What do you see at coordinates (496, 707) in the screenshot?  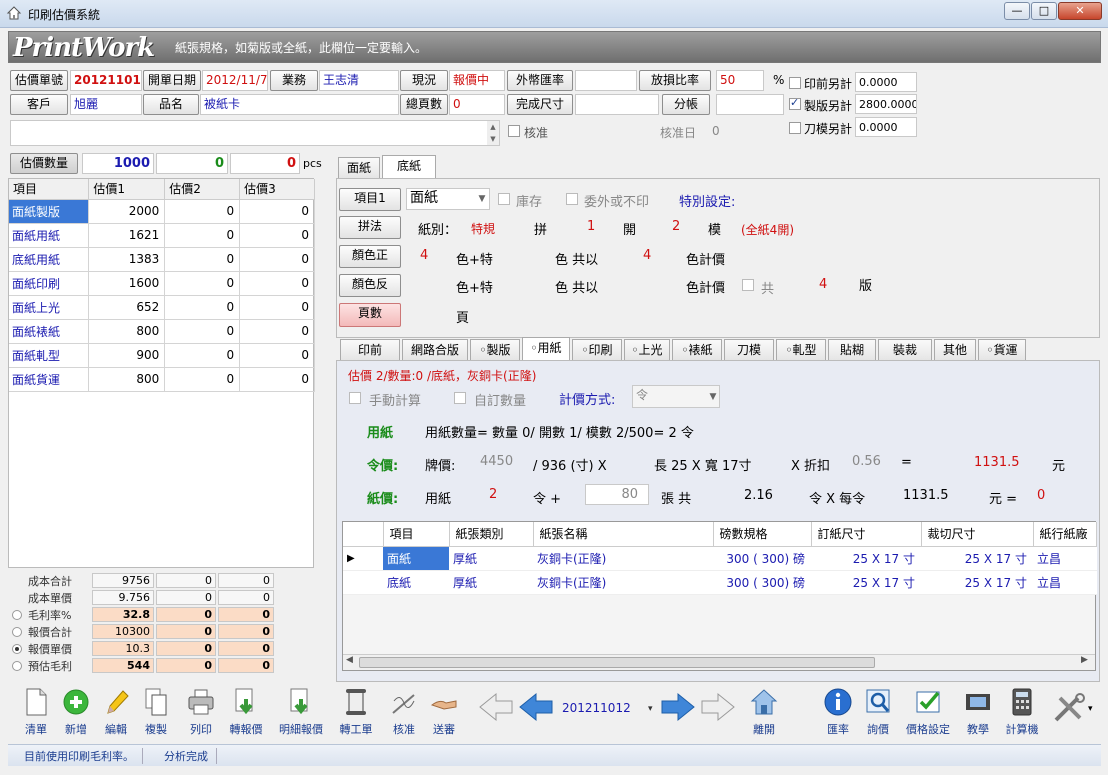 I see `first-arrow-icon` at bounding box center [496, 707].